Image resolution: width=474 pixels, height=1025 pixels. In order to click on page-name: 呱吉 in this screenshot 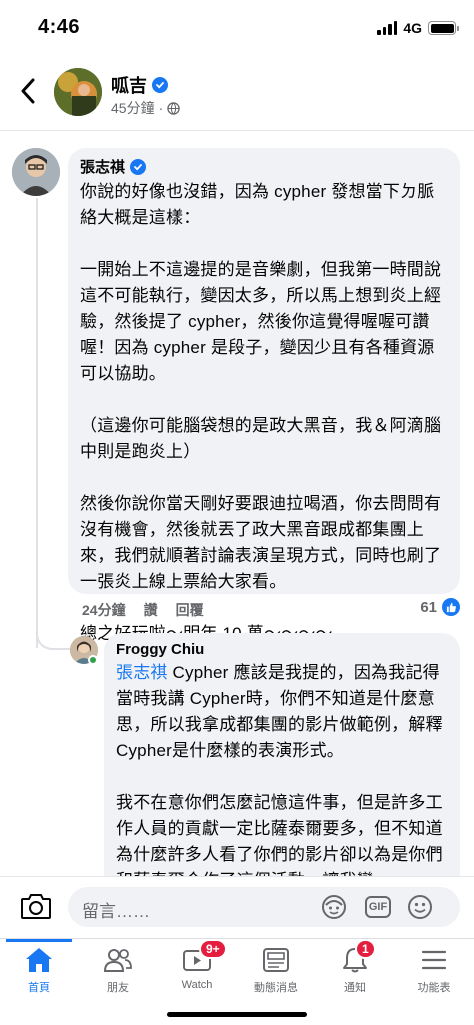, I will do `click(139, 85)`.